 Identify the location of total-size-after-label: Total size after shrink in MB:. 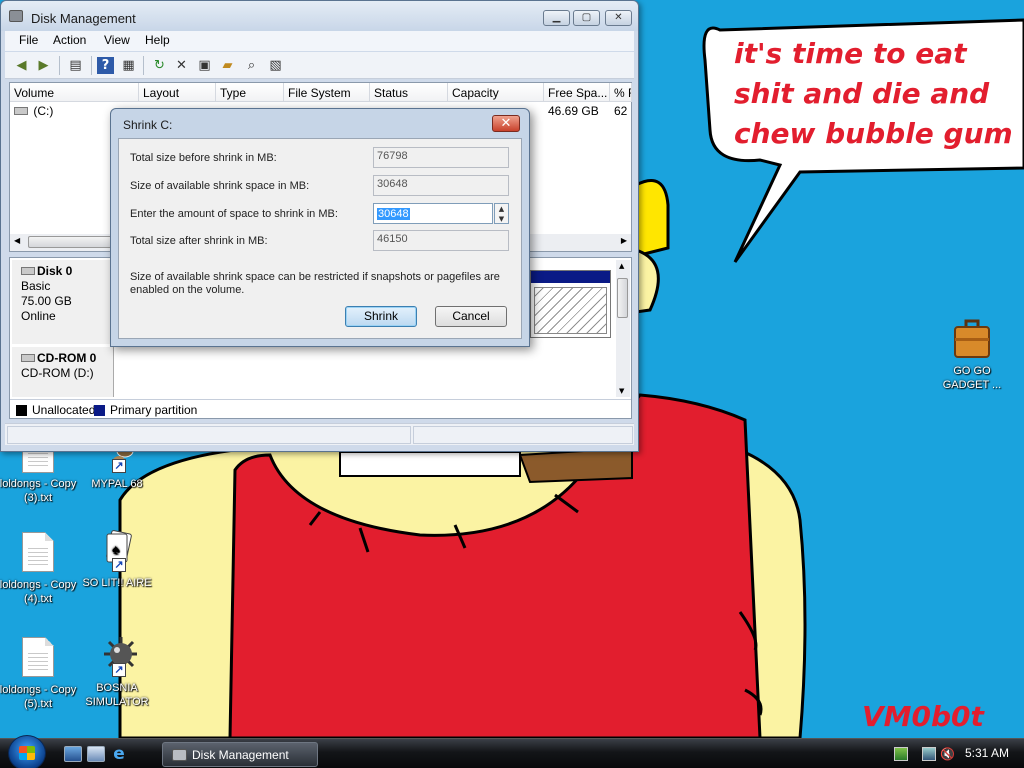
(199, 241).